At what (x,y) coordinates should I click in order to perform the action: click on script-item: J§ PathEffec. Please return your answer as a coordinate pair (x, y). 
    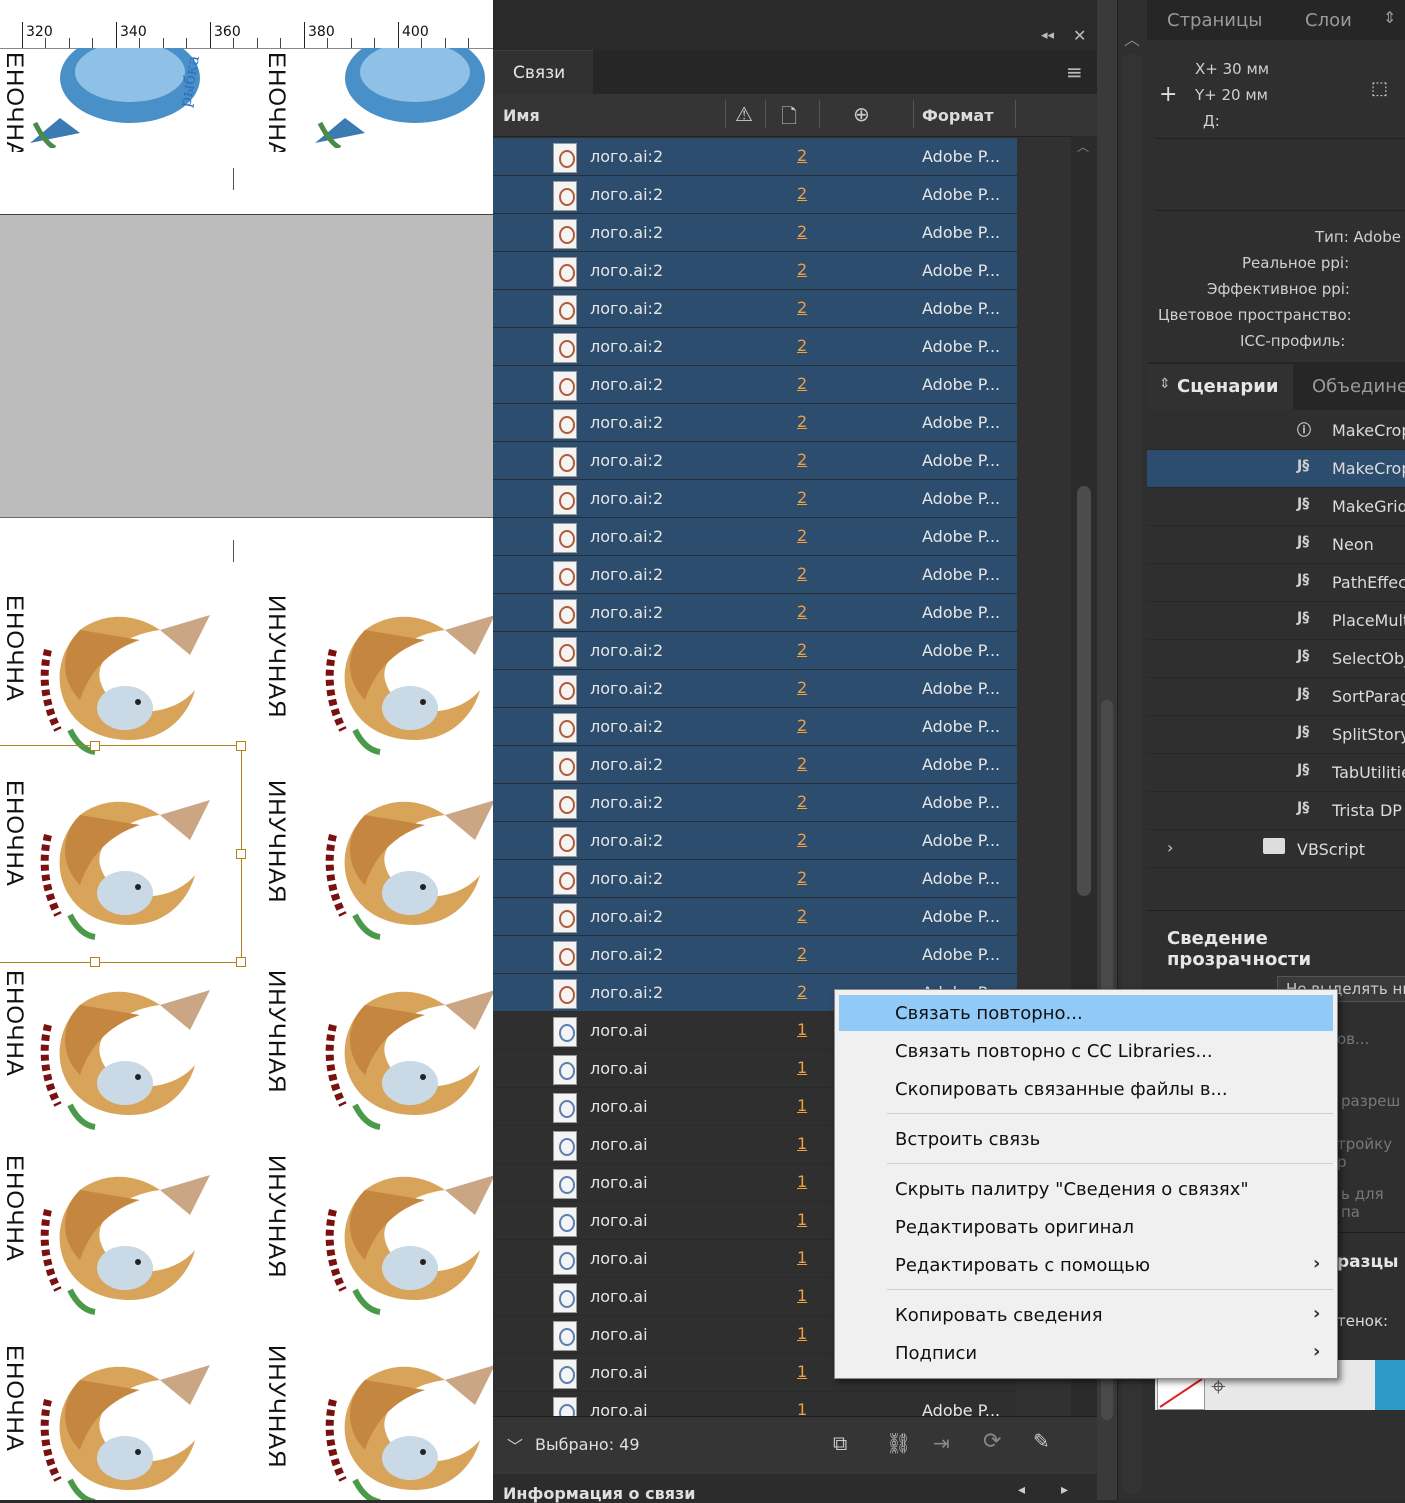
    Looking at the image, I should click on (1276, 583).